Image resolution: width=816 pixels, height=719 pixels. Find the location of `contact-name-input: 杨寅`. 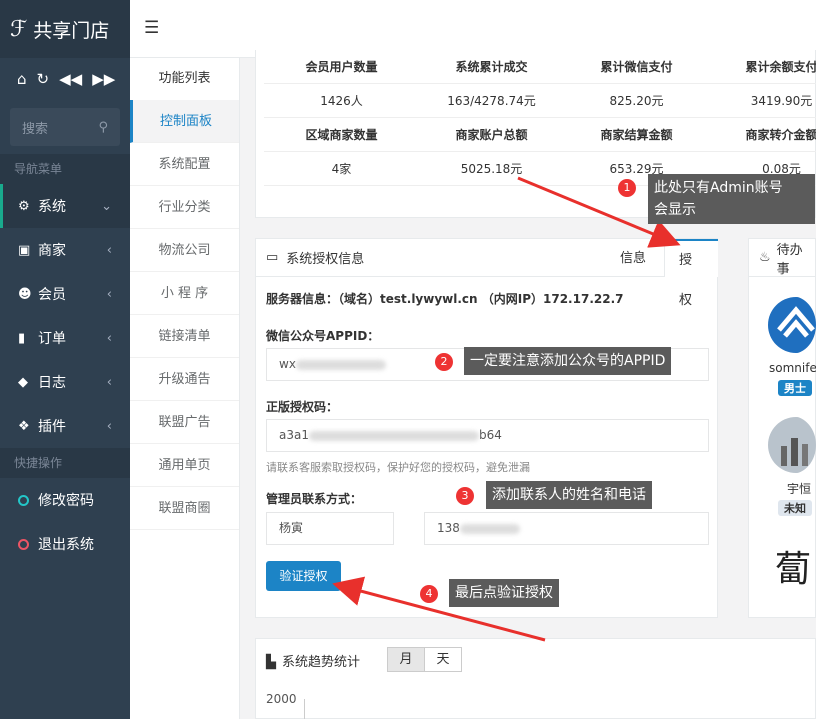

contact-name-input: 杨寅 is located at coordinates (330, 528).